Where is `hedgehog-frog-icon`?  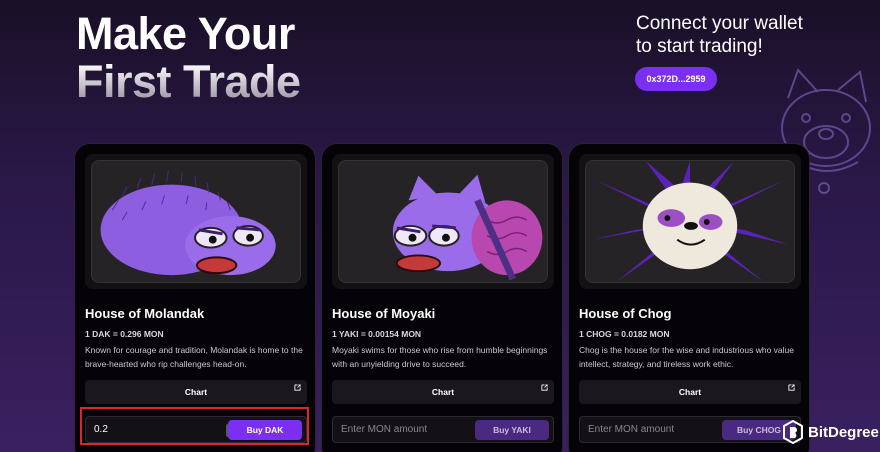 hedgehog-frog-icon is located at coordinates (196, 221).